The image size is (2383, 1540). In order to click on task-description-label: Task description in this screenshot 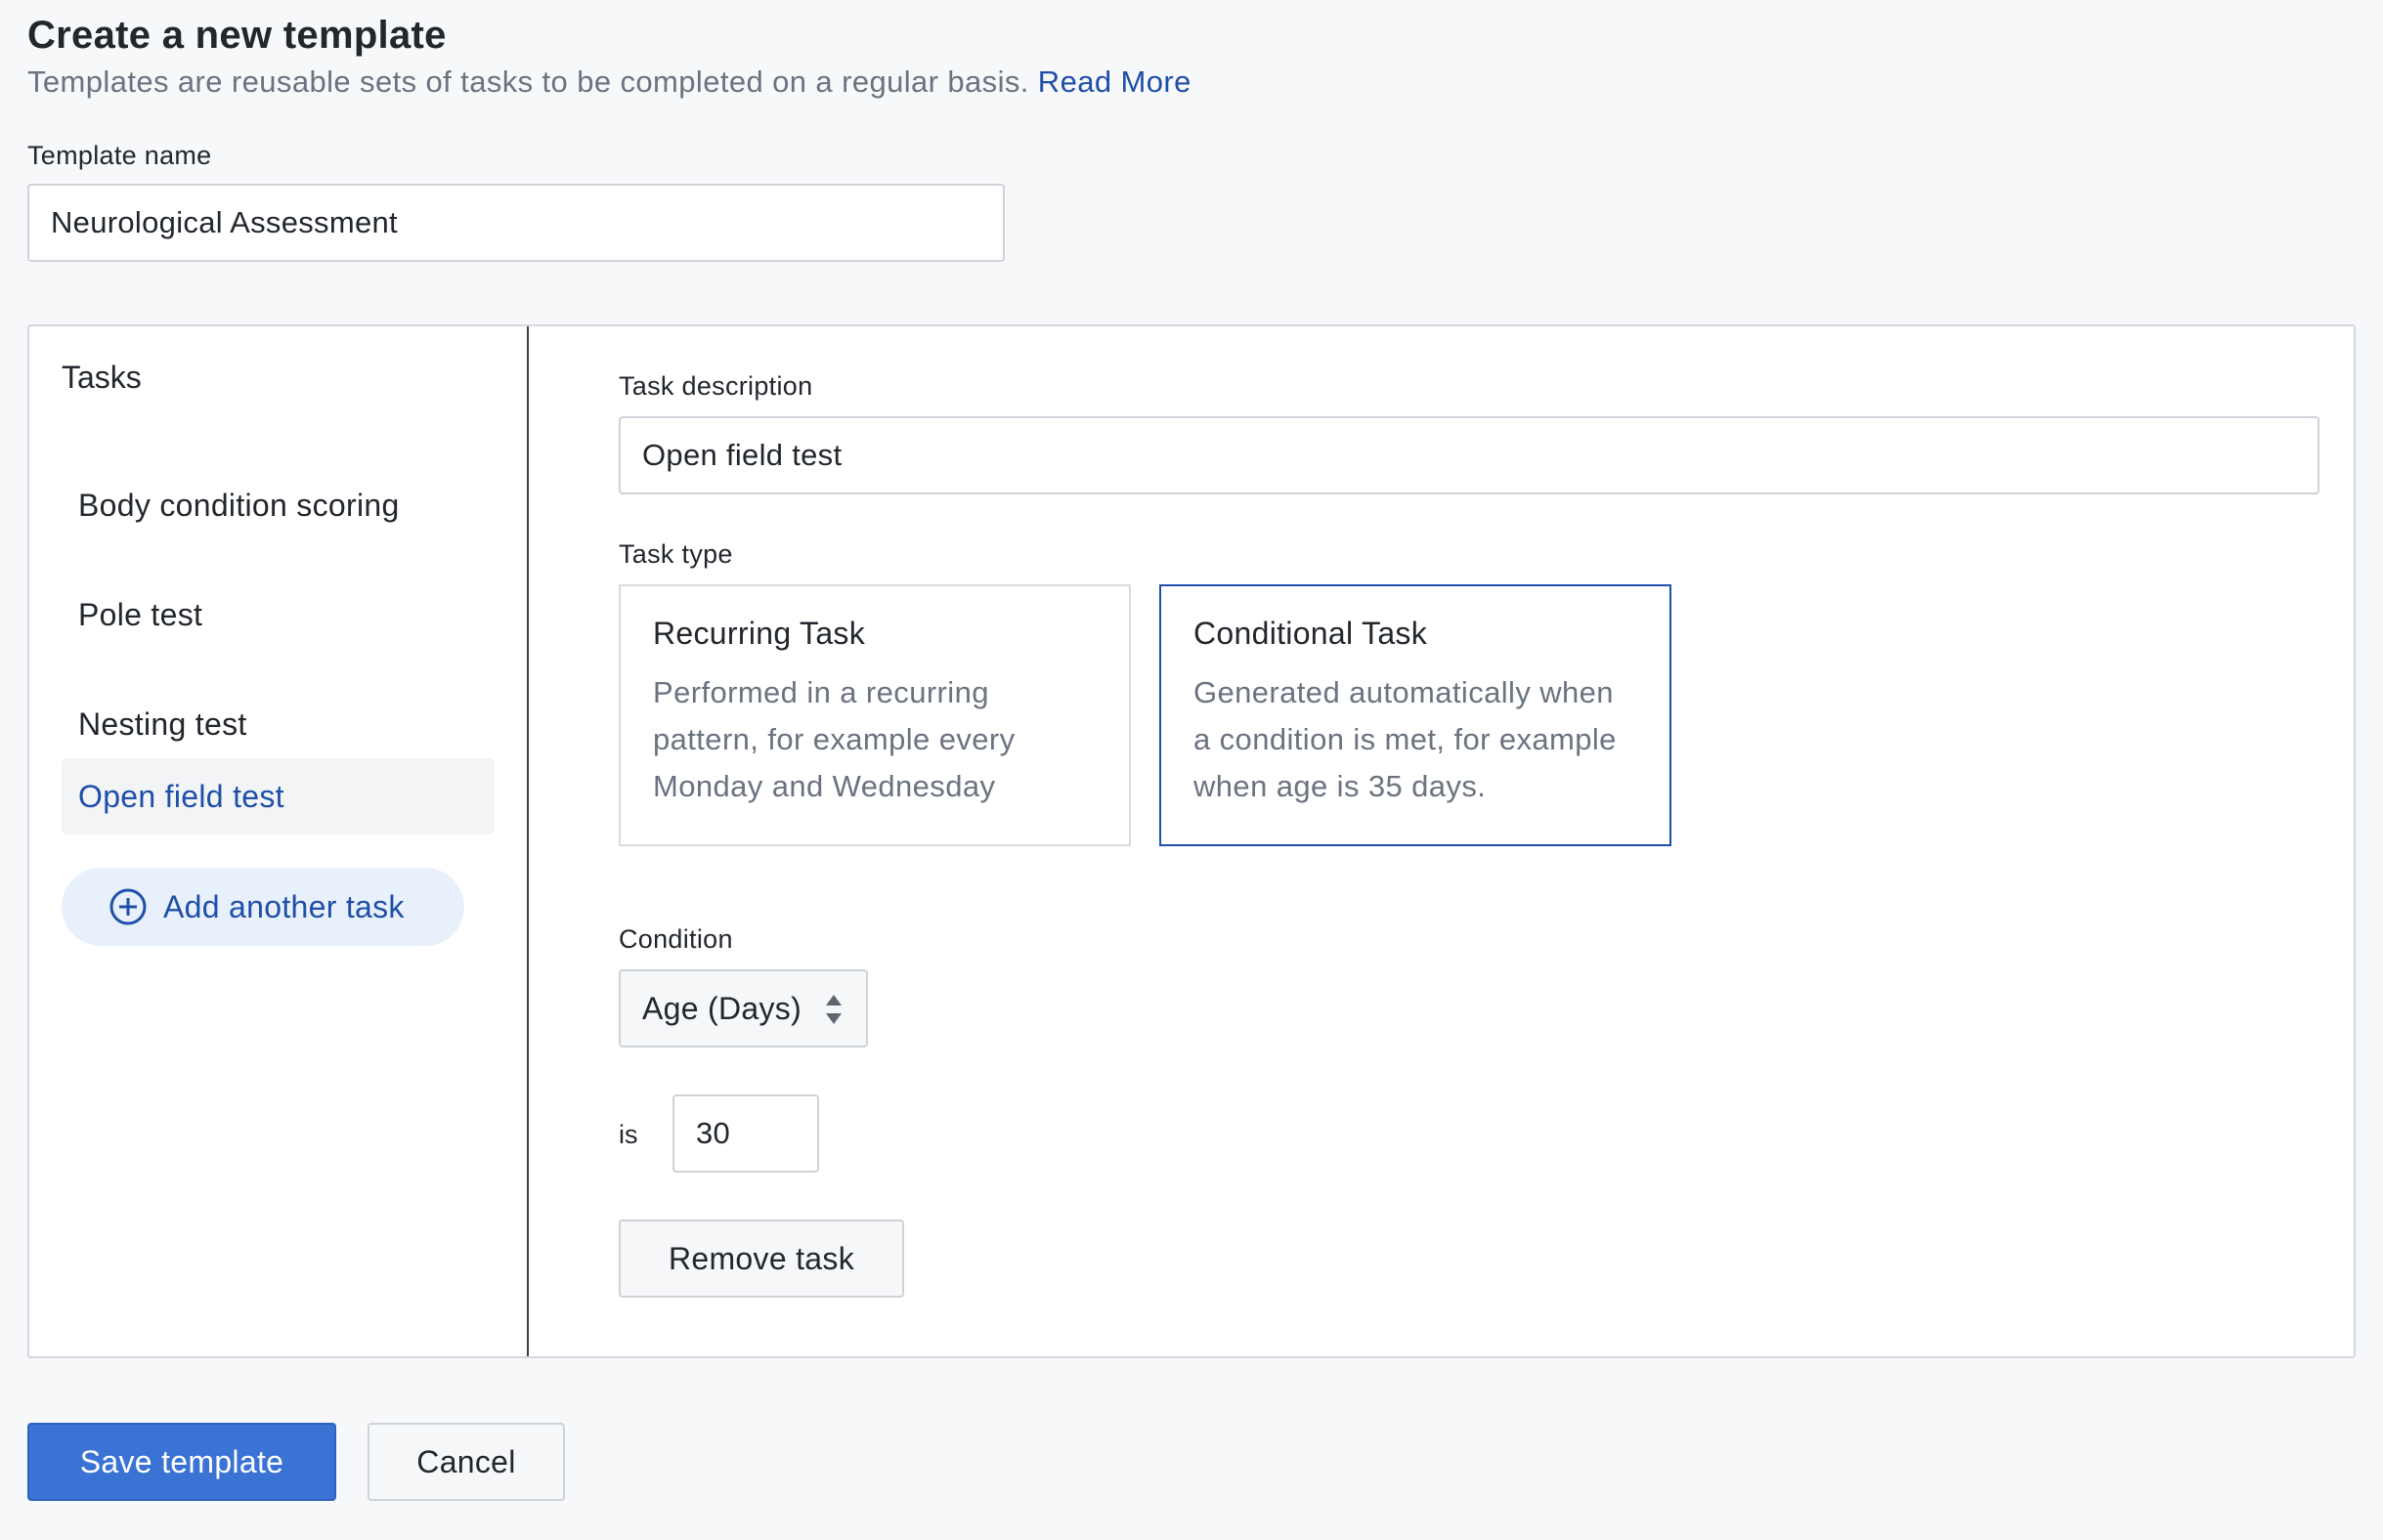, I will do `click(716, 386)`.